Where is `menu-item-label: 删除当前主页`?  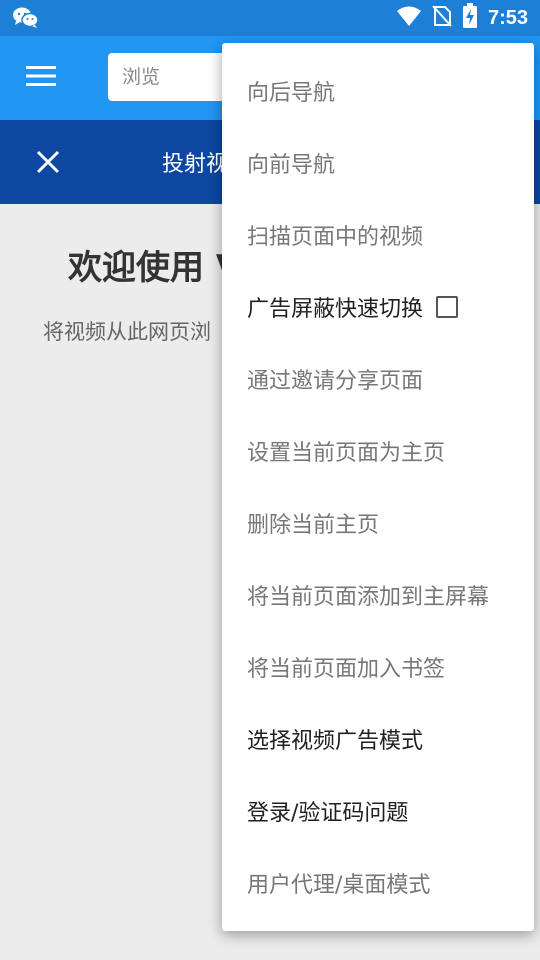 menu-item-label: 删除当前主页 is located at coordinates (313, 525).